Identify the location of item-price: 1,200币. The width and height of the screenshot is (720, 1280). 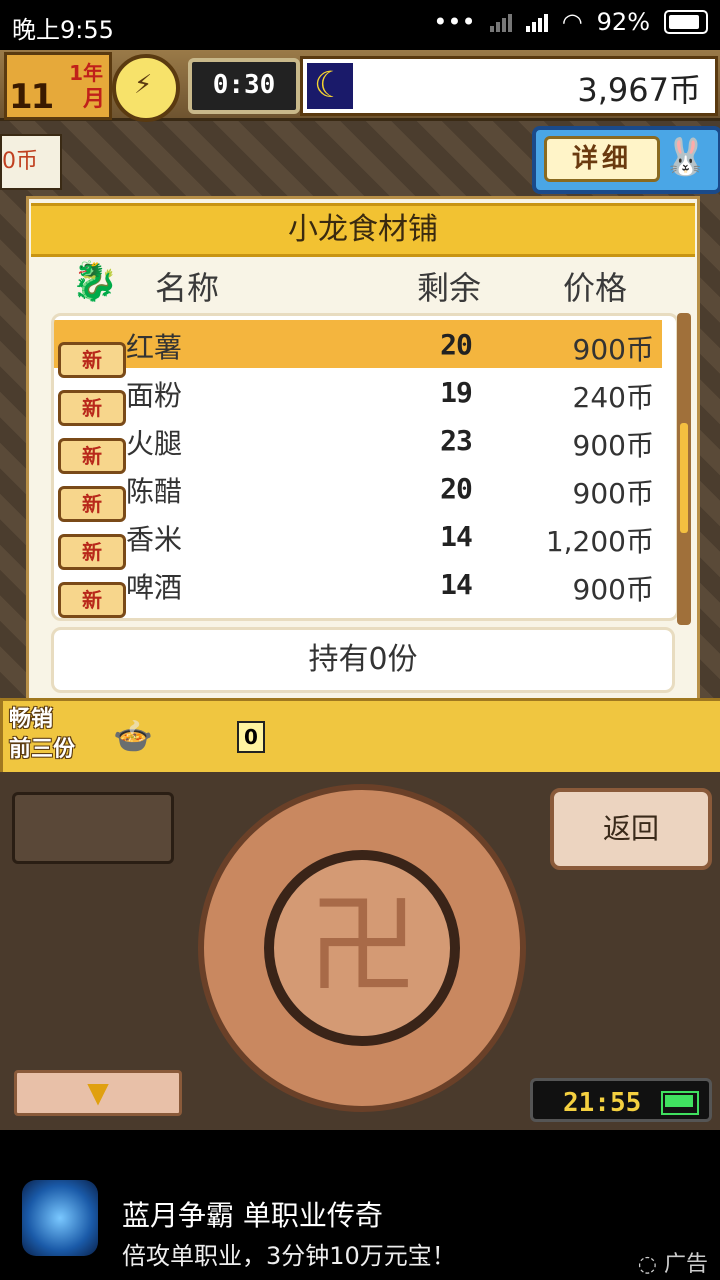
(599, 541).